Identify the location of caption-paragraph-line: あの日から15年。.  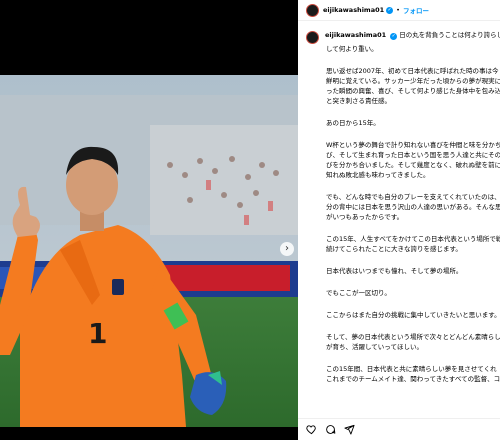
(353, 123).